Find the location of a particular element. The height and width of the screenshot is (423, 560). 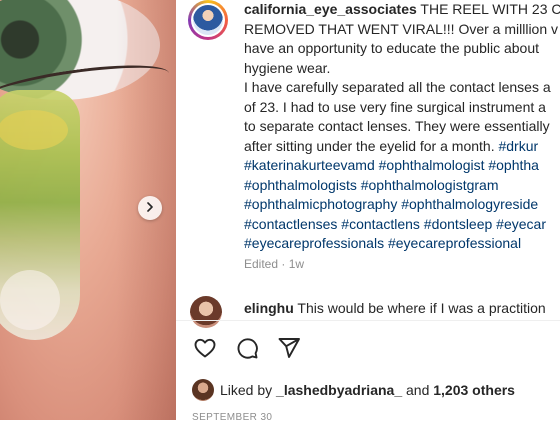

author-avatar is located at coordinates (208, 20).